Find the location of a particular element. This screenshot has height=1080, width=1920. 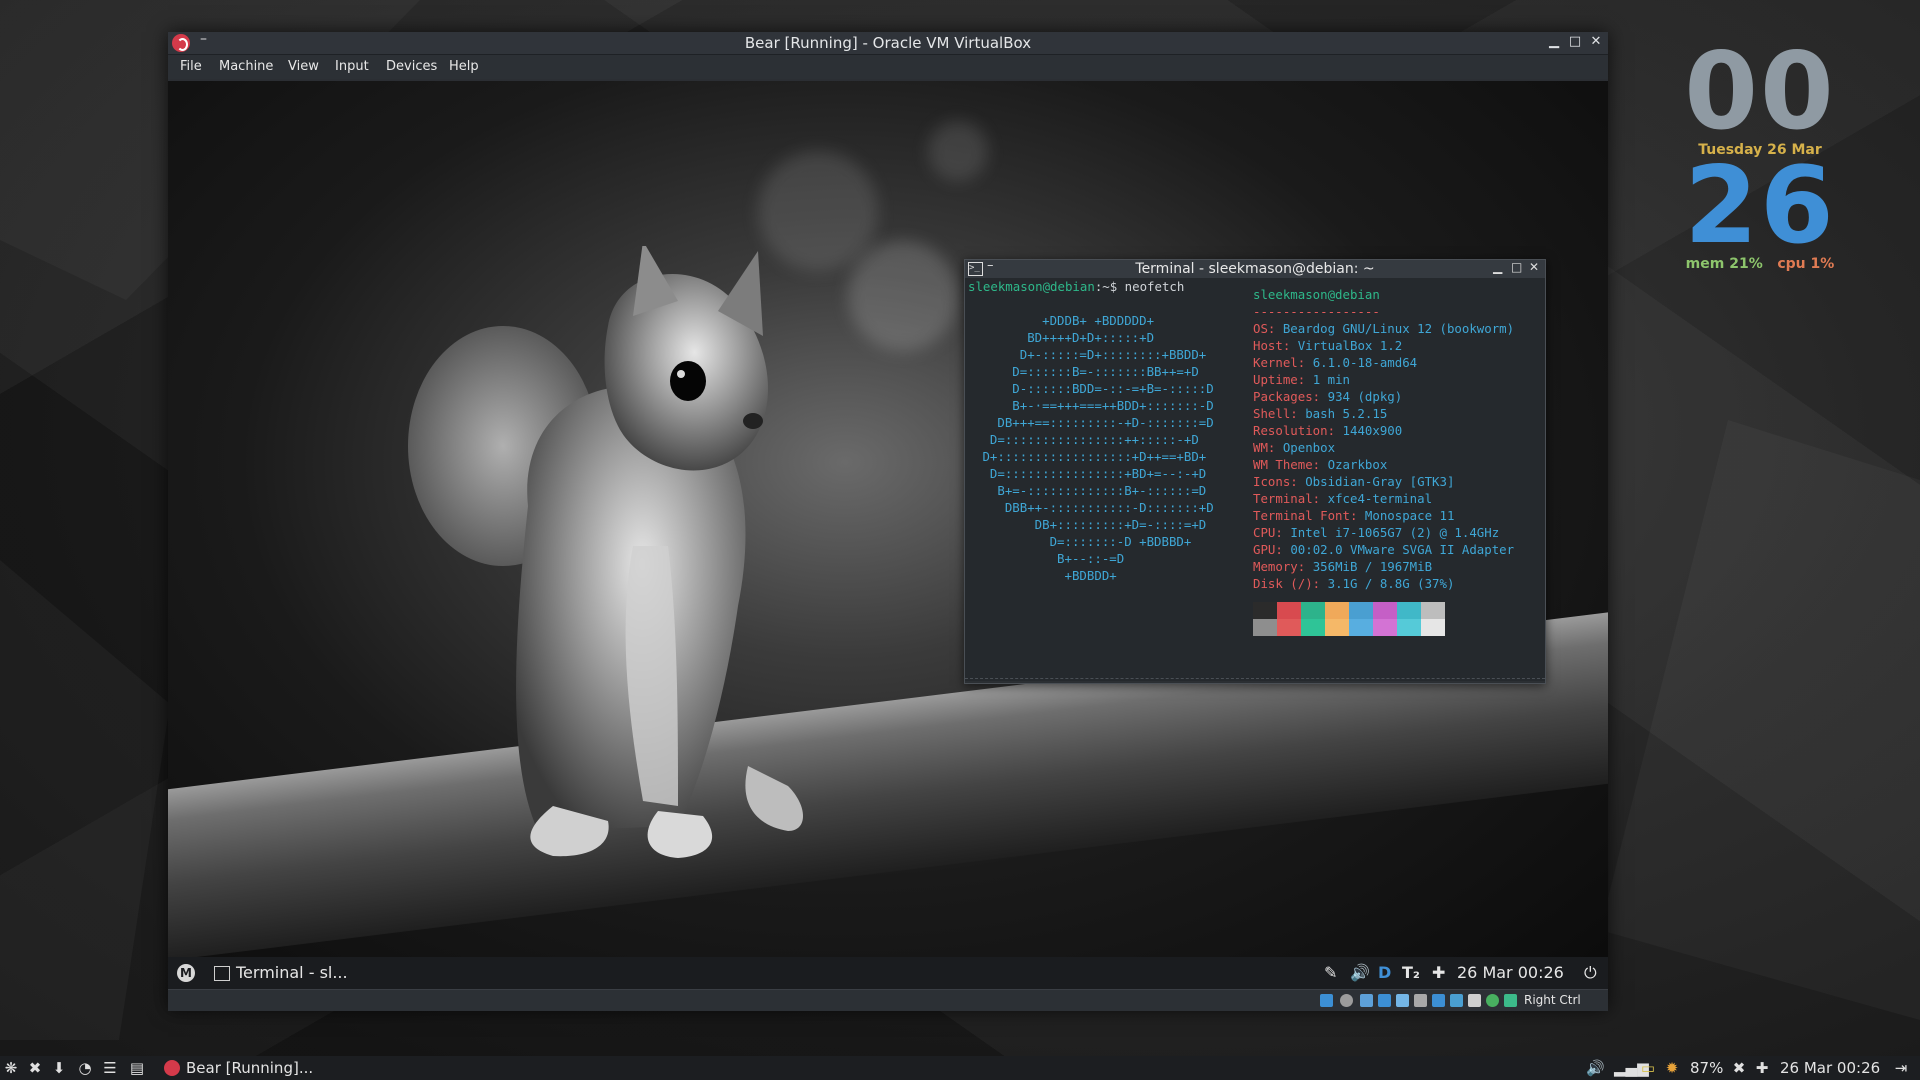

info-key: CPU: is located at coordinates (1272, 532).